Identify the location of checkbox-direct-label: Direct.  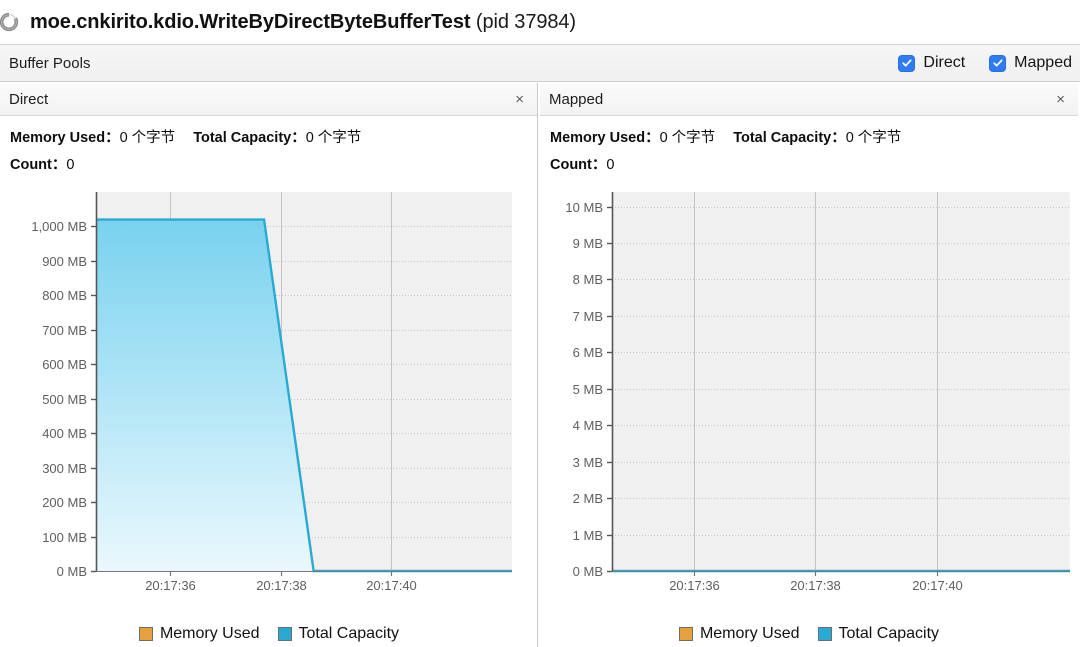
(944, 62).